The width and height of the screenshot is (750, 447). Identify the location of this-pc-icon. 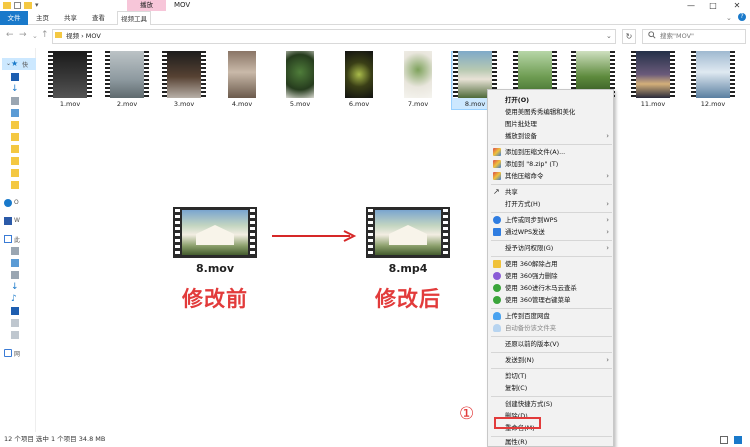
(8, 239).